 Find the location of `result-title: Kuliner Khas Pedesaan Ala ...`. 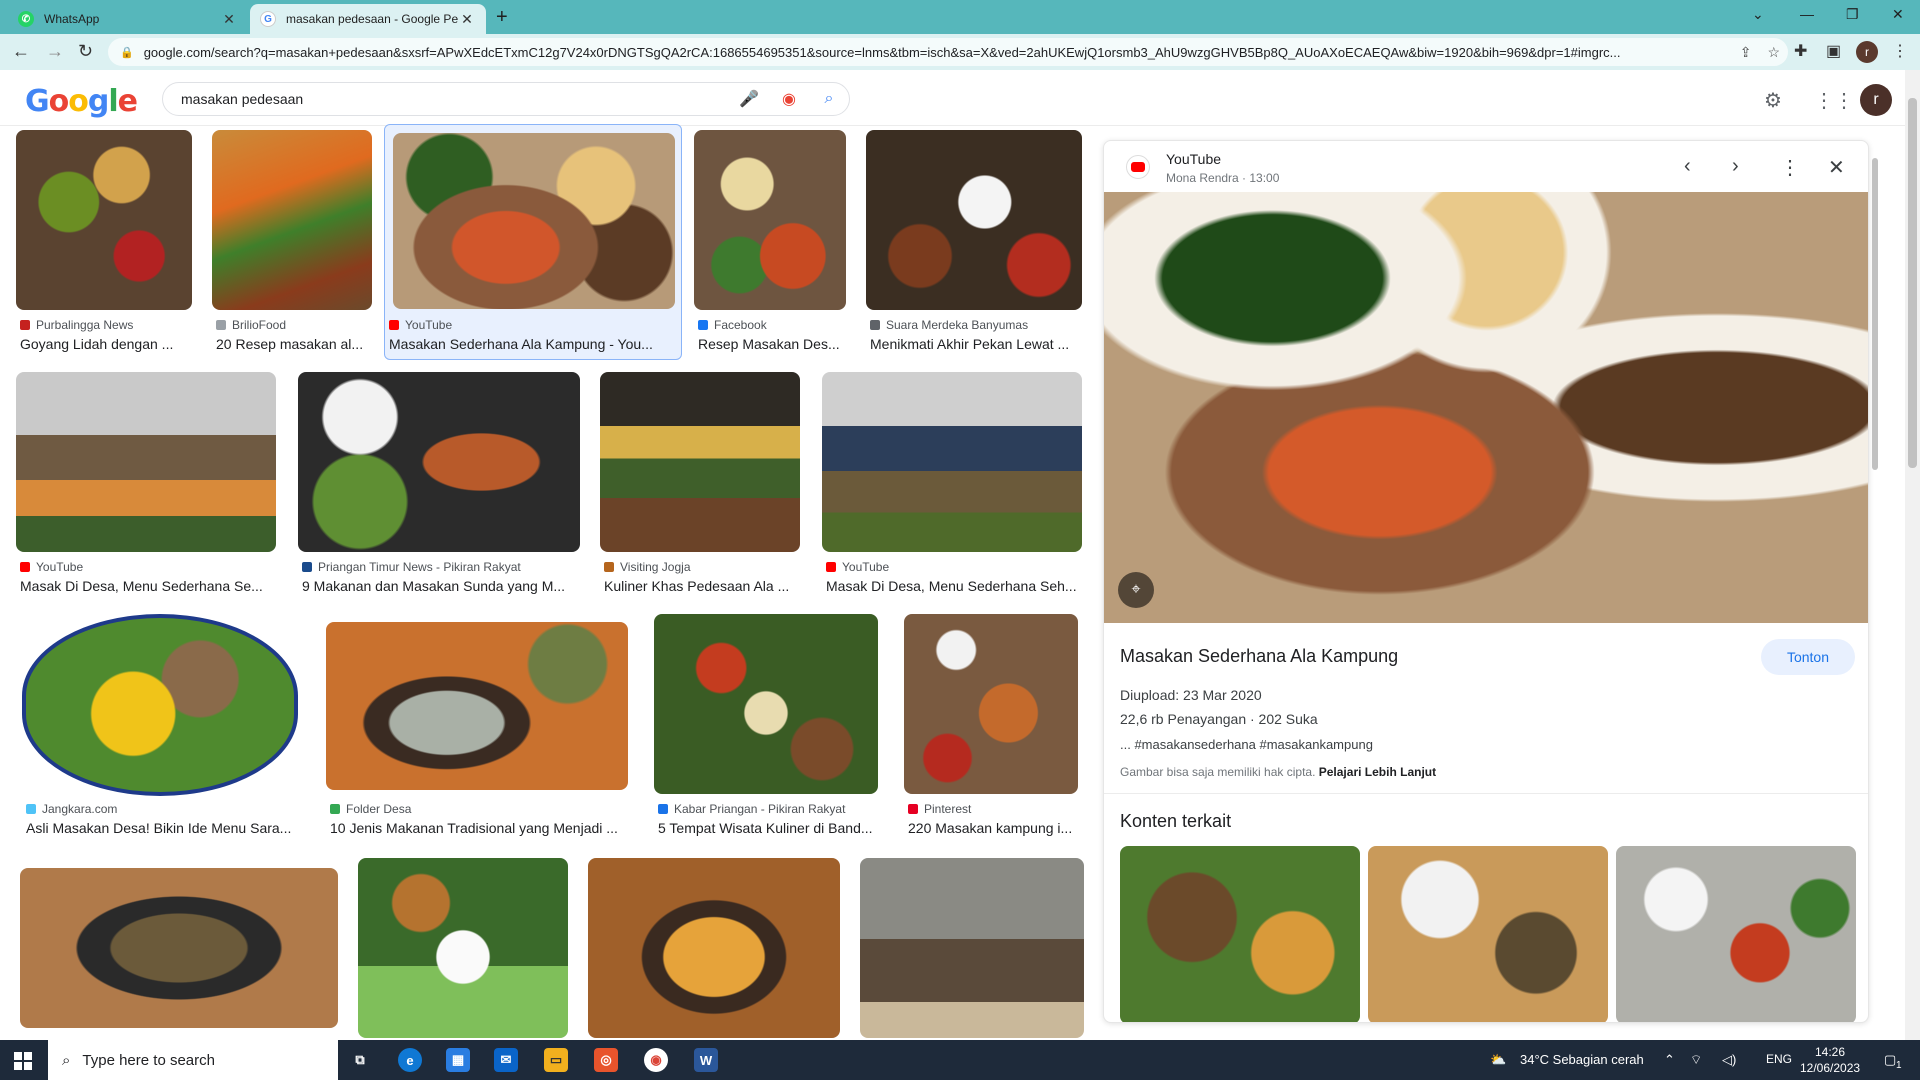

result-title: Kuliner Khas Pedesaan Ala ... is located at coordinates (702, 586).